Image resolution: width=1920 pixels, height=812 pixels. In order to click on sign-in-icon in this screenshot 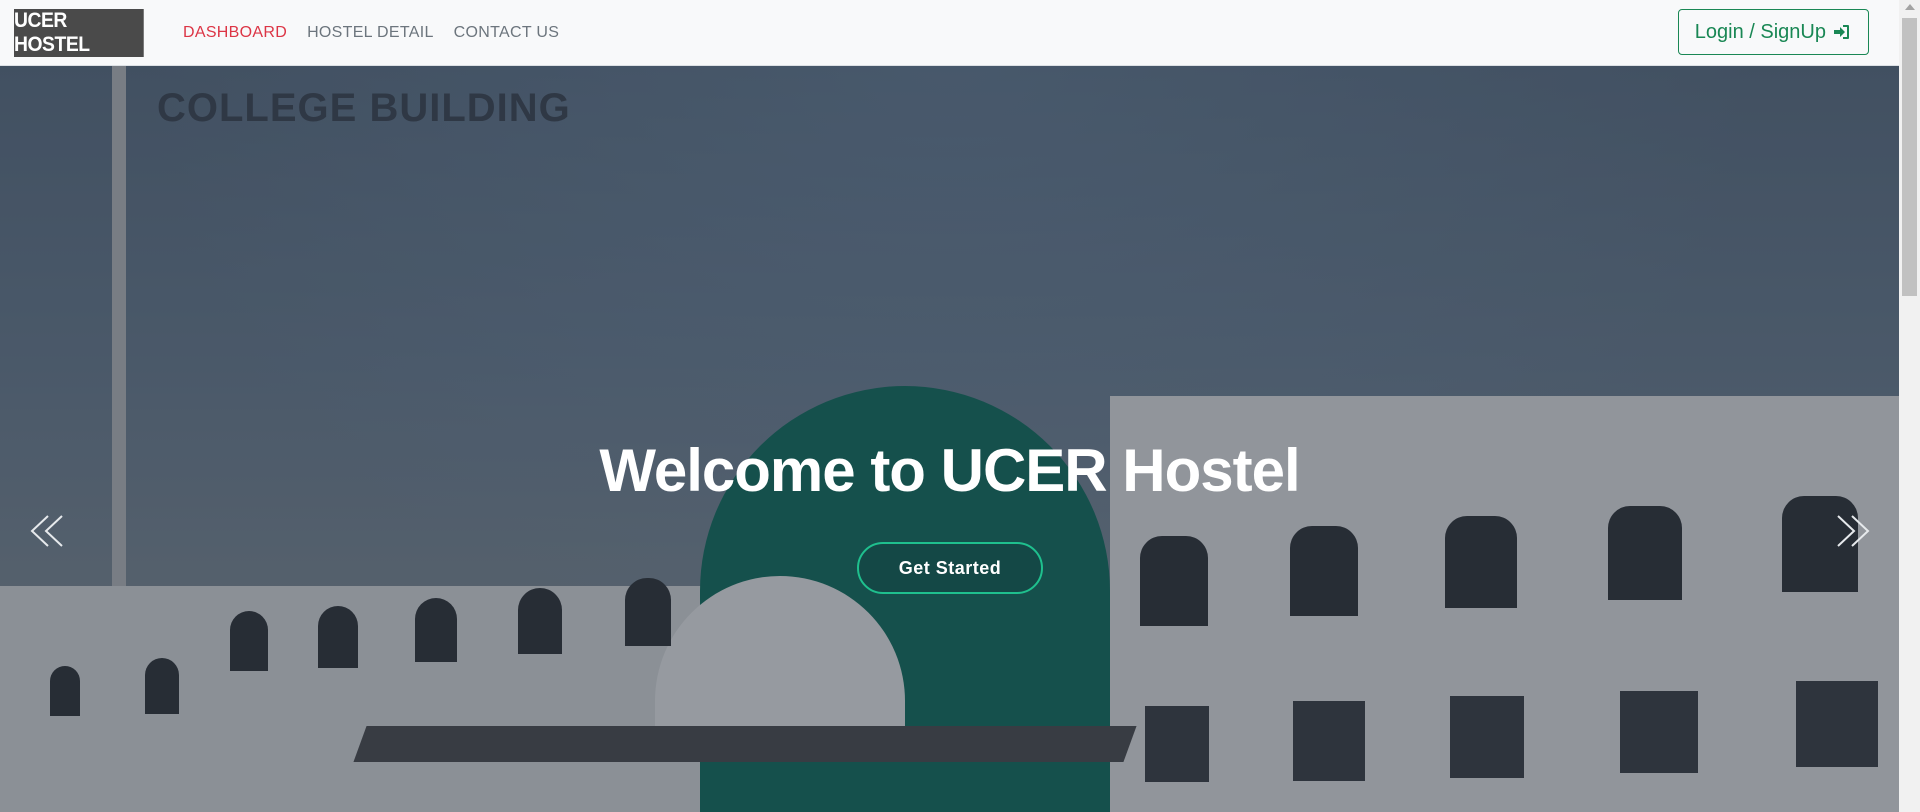, I will do `click(1841, 32)`.